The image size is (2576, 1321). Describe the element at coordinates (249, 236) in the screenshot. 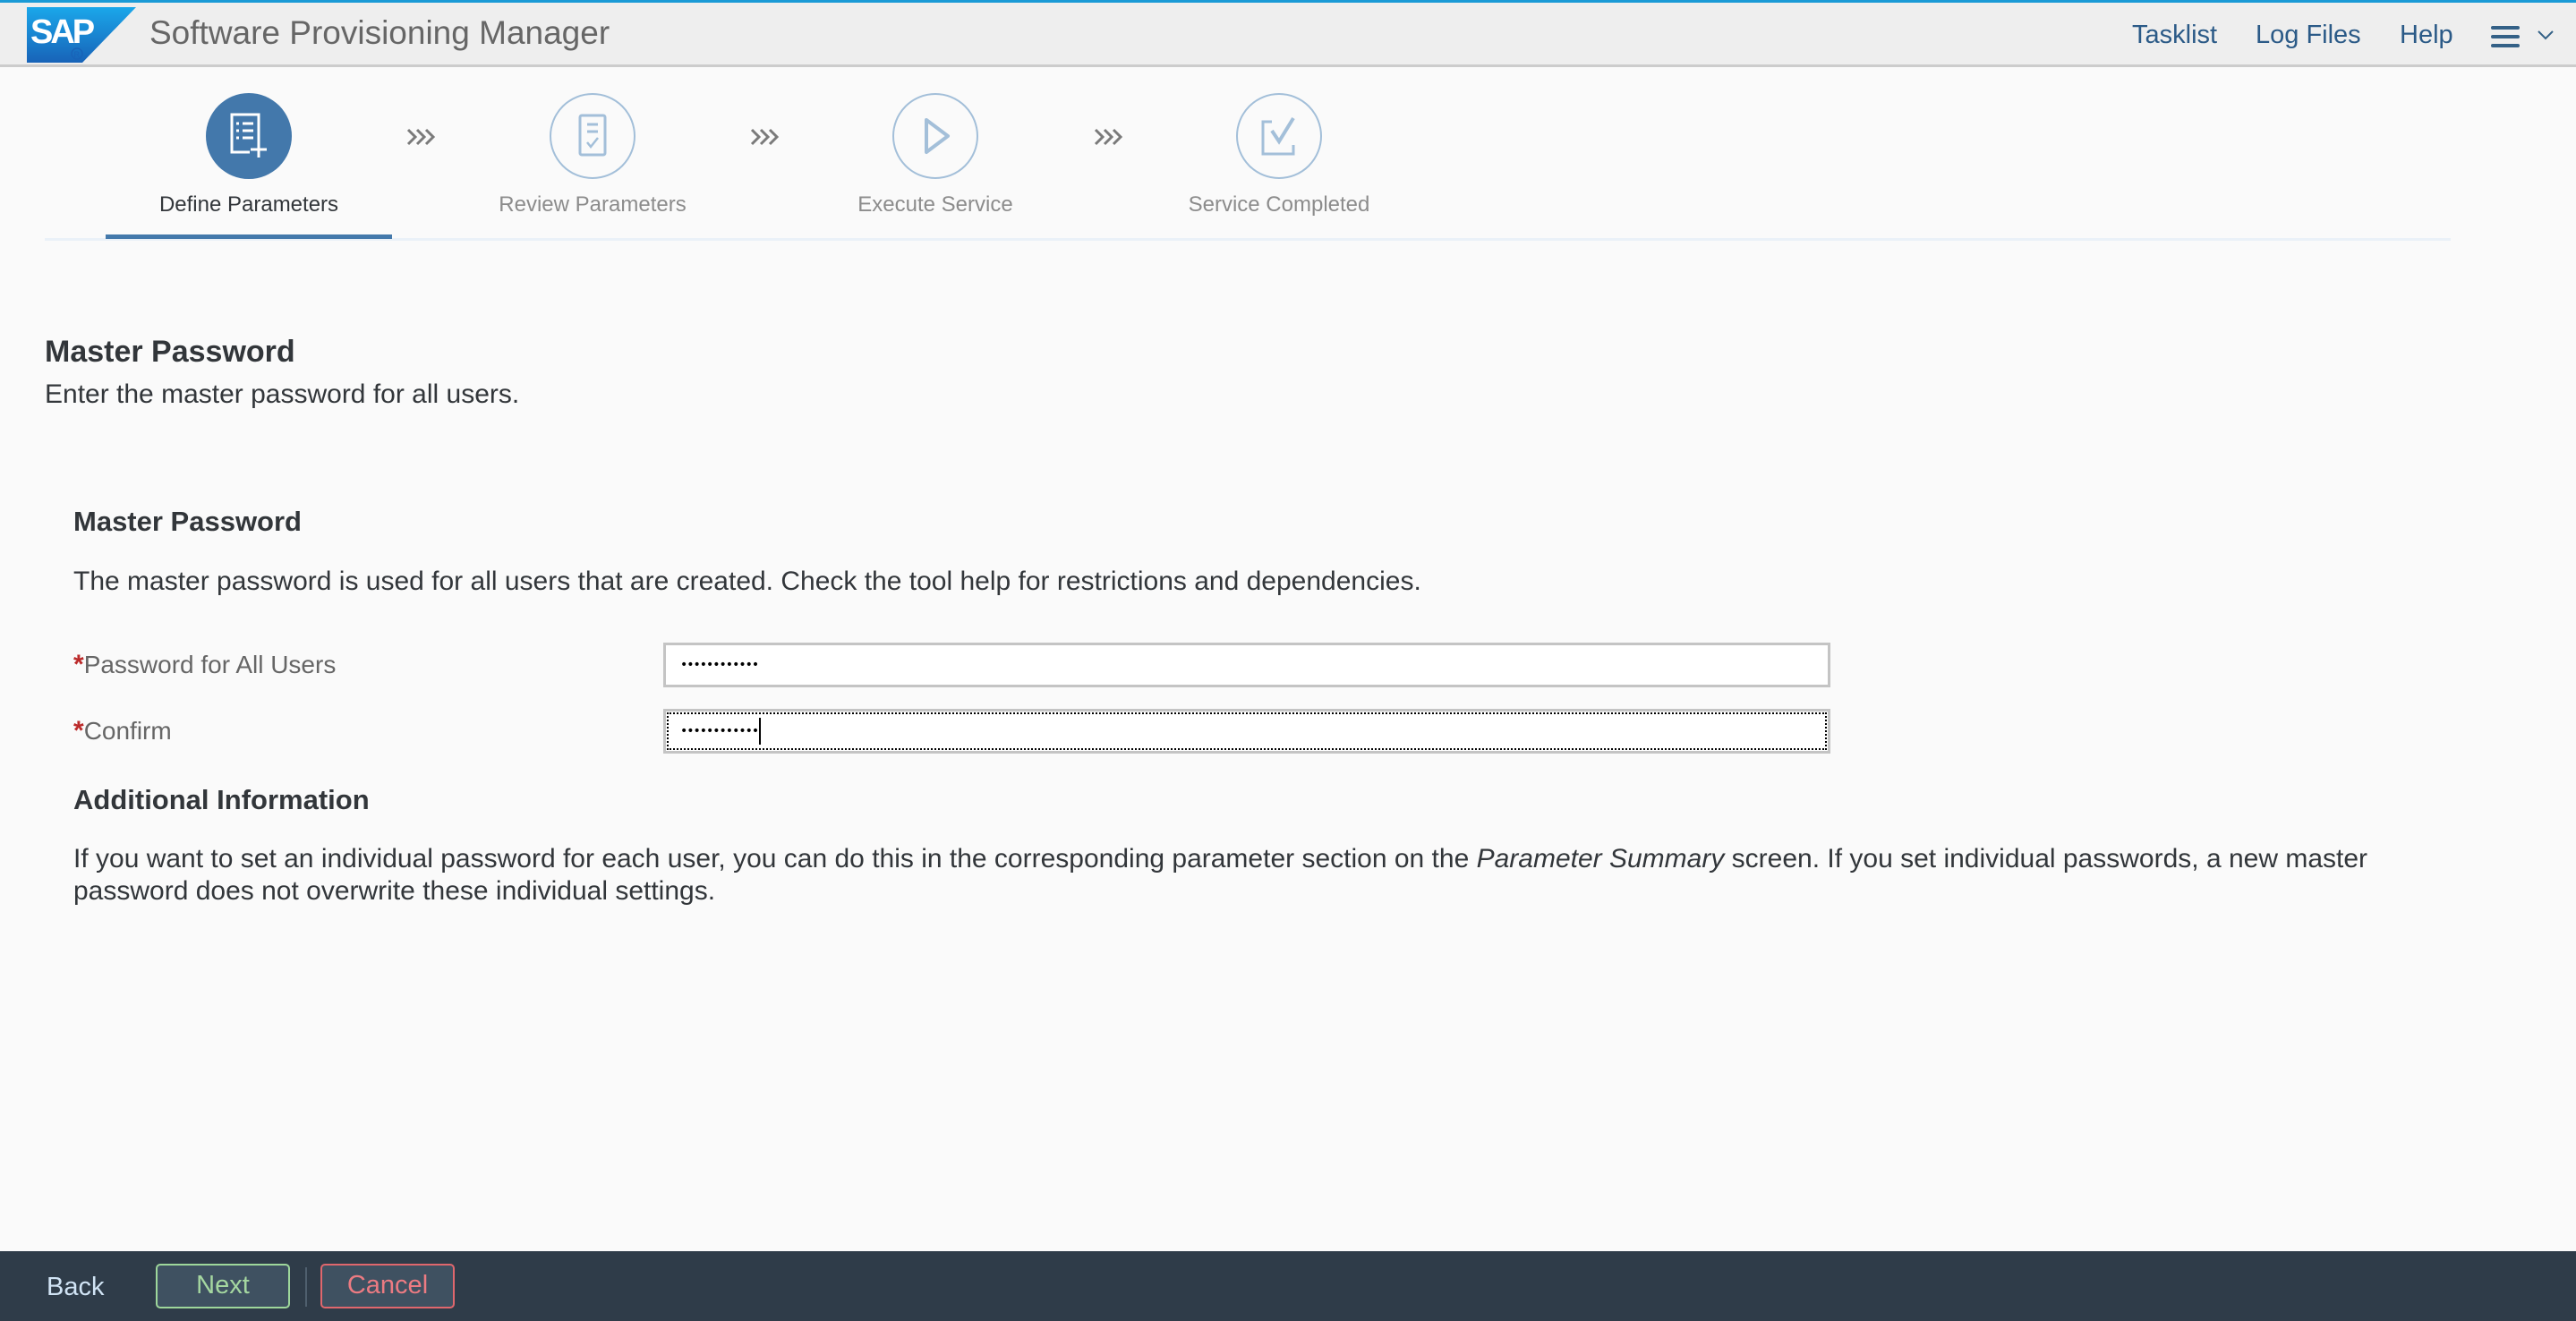

I see `active-step-indicator` at that location.